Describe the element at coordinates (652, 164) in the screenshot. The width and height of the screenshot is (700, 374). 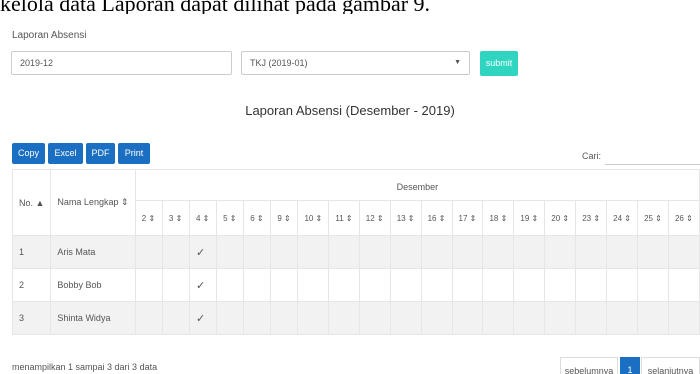
I see `search-input` at that location.